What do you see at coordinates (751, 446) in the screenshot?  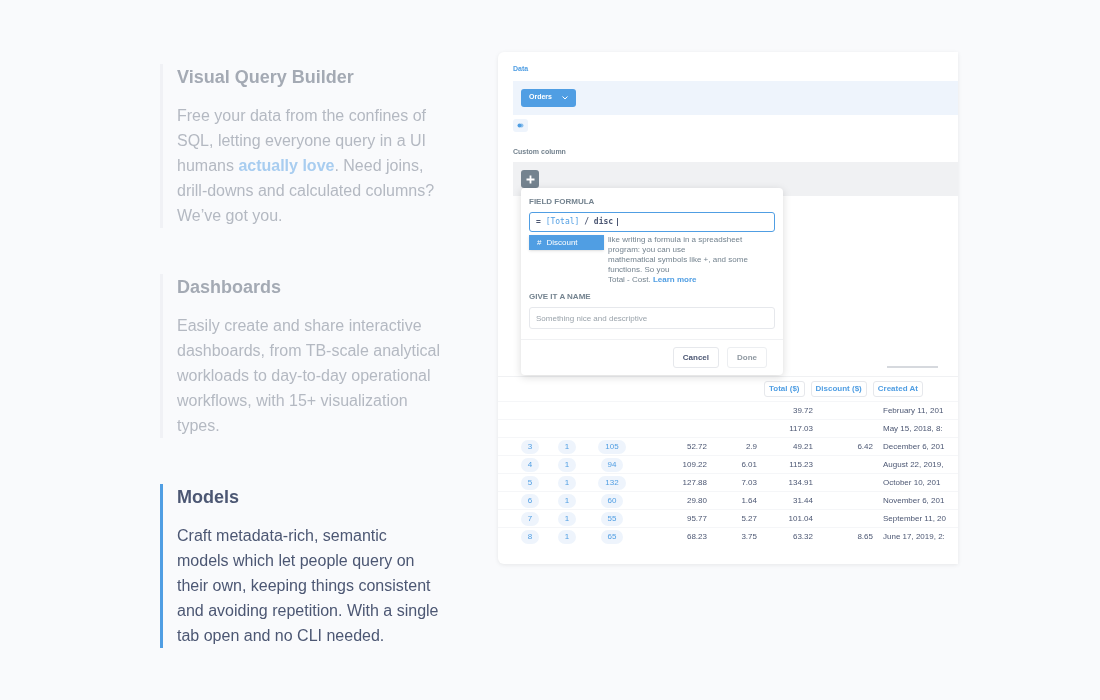 I see `table-cell: 2.9` at bounding box center [751, 446].